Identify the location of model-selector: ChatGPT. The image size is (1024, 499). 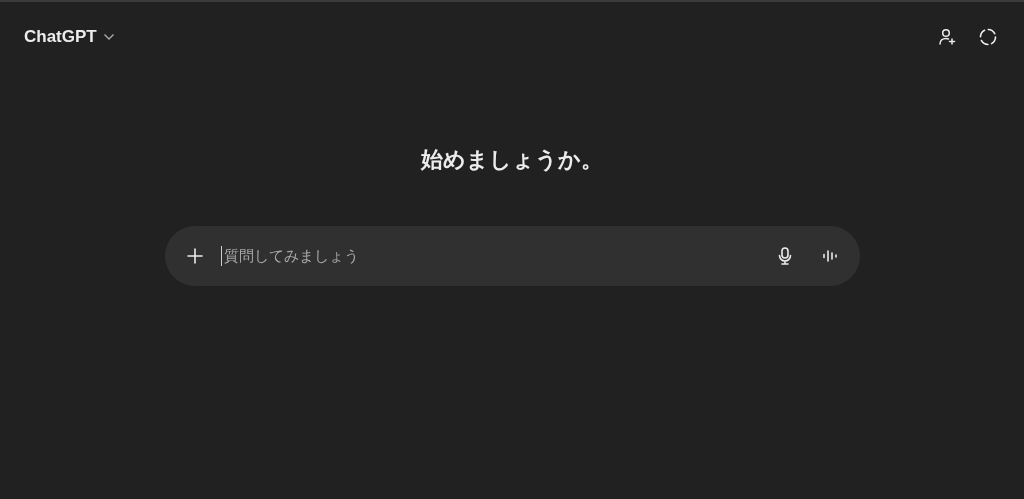
(69, 37).